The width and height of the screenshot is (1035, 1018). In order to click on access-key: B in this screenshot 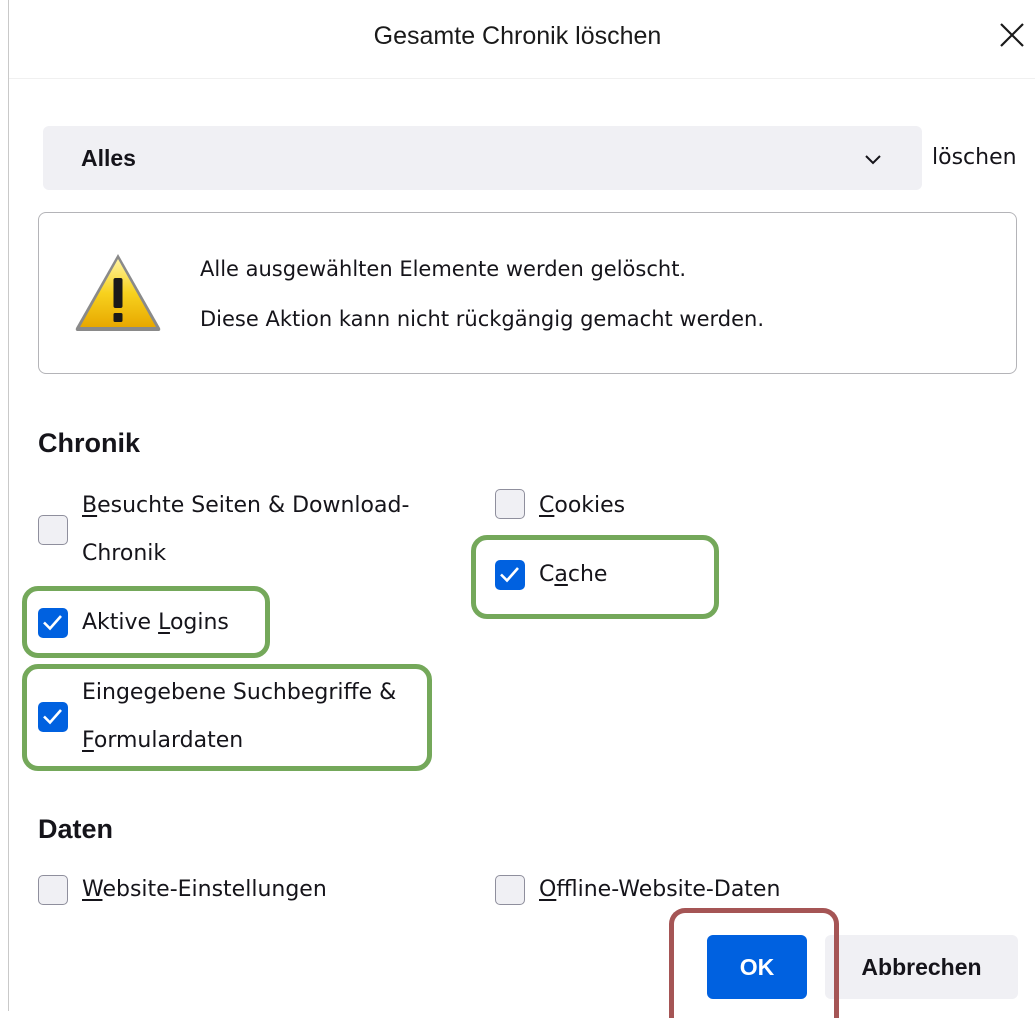, I will do `click(90, 505)`.